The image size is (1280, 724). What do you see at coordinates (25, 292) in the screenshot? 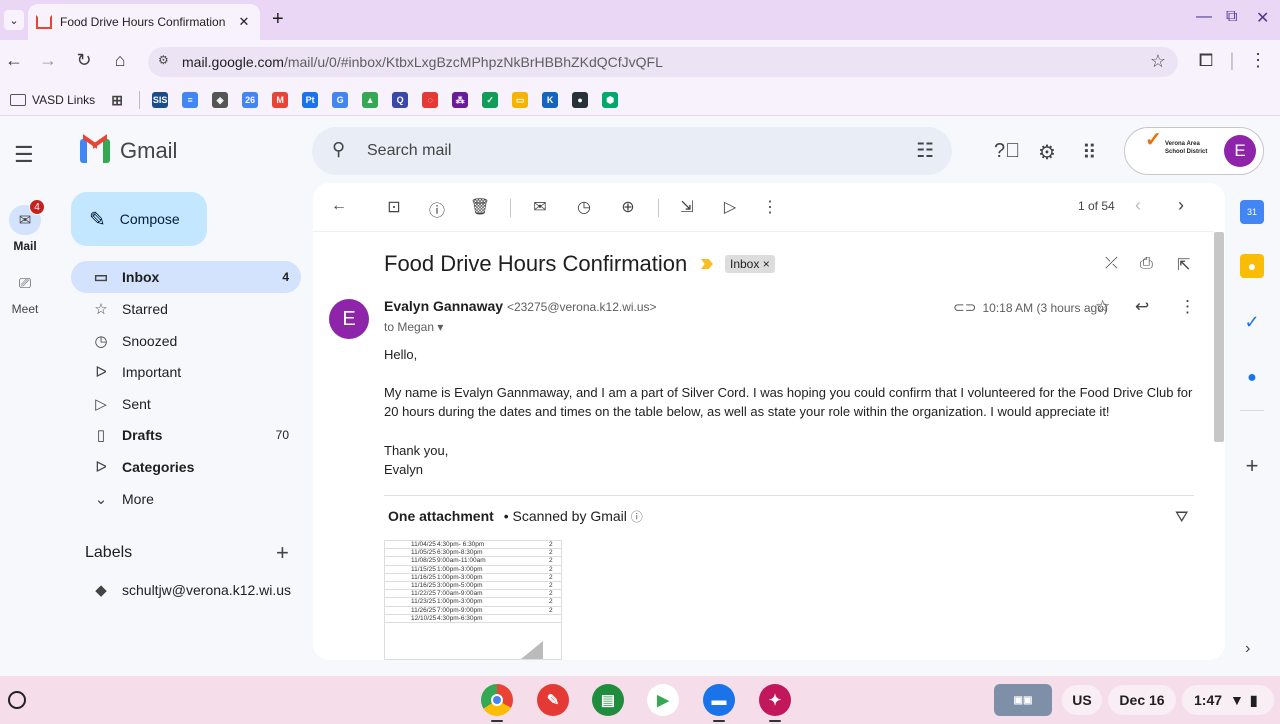
I see `rail-meet: ⎚ Meet` at bounding box center [25, 292].